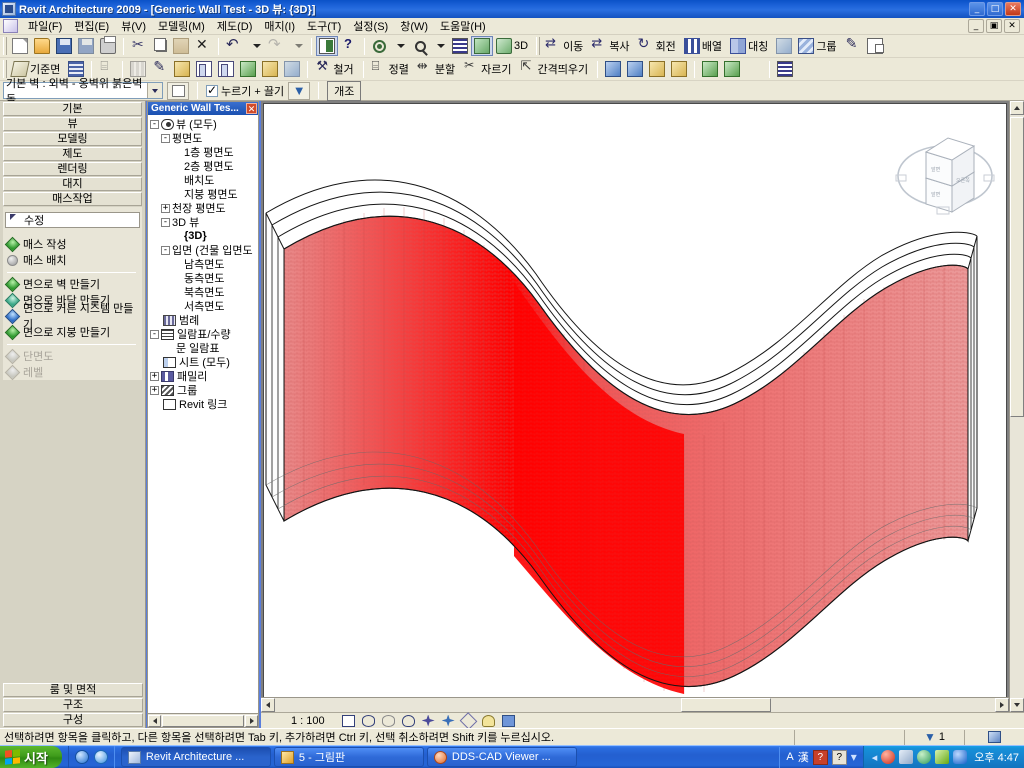 Image resolution: width=1024 pixels, height=768 pixels. Describe the element at coordinates (203, 306) in the screenshot. I see `tree-node-west-elevation: 서측면도` at that location.